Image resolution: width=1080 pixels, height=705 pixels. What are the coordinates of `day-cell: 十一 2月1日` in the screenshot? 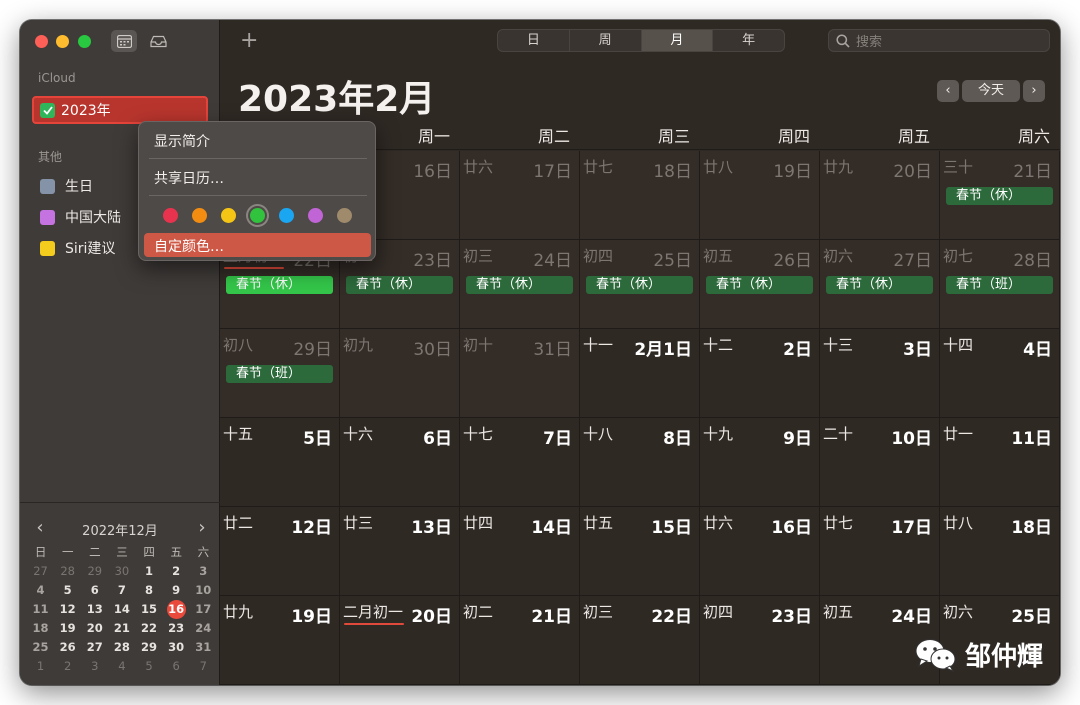 It's located at (640, 373).